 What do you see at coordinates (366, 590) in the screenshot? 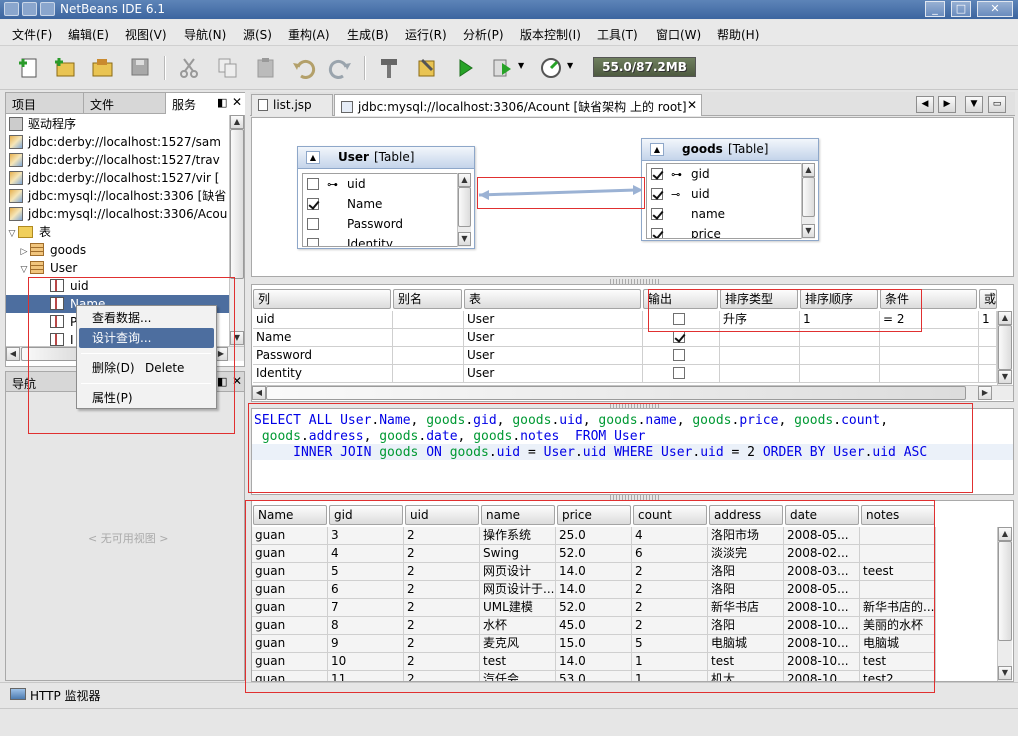
I see `result-cell: 6` at bounding box center [366, 590].